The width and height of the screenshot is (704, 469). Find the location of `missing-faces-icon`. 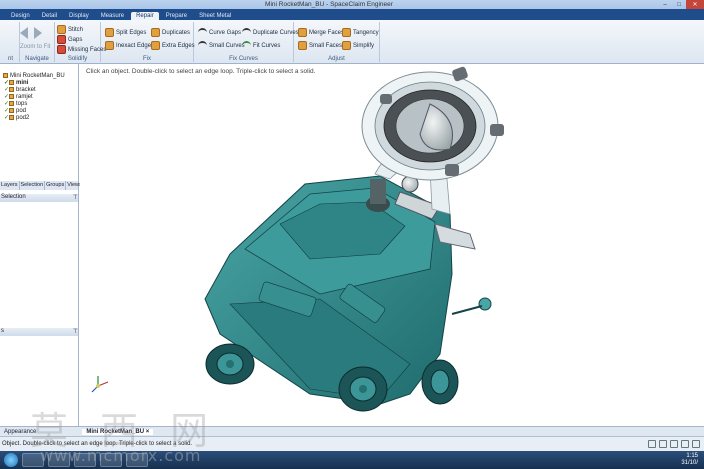

missing-faces-icon is located at coordinates (61, 49).